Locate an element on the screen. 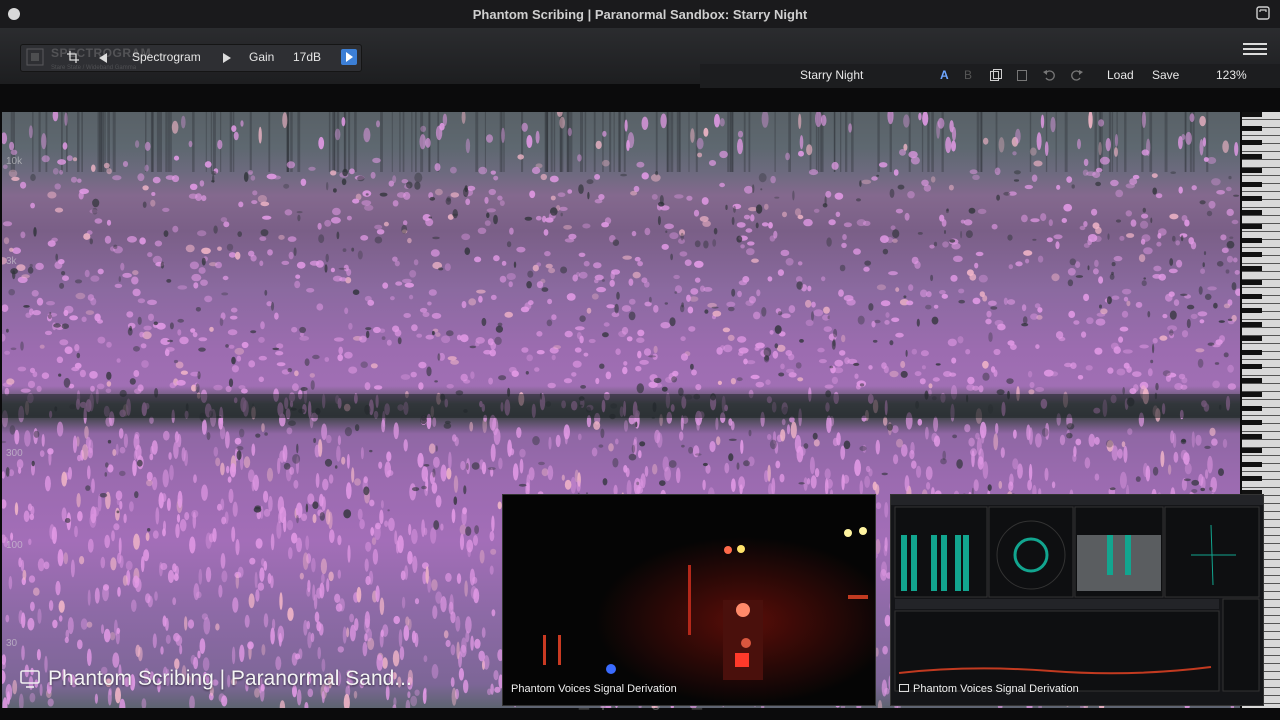  copy-icon is located at coordinates (996, 75).